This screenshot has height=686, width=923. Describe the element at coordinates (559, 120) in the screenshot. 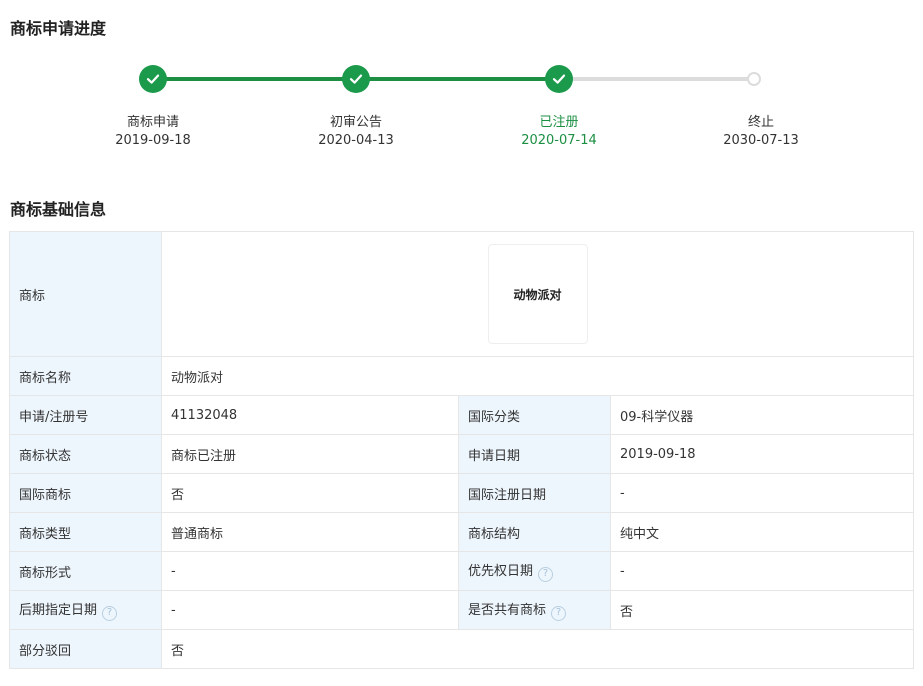

I see `step-3-label: 已注册` at that location.